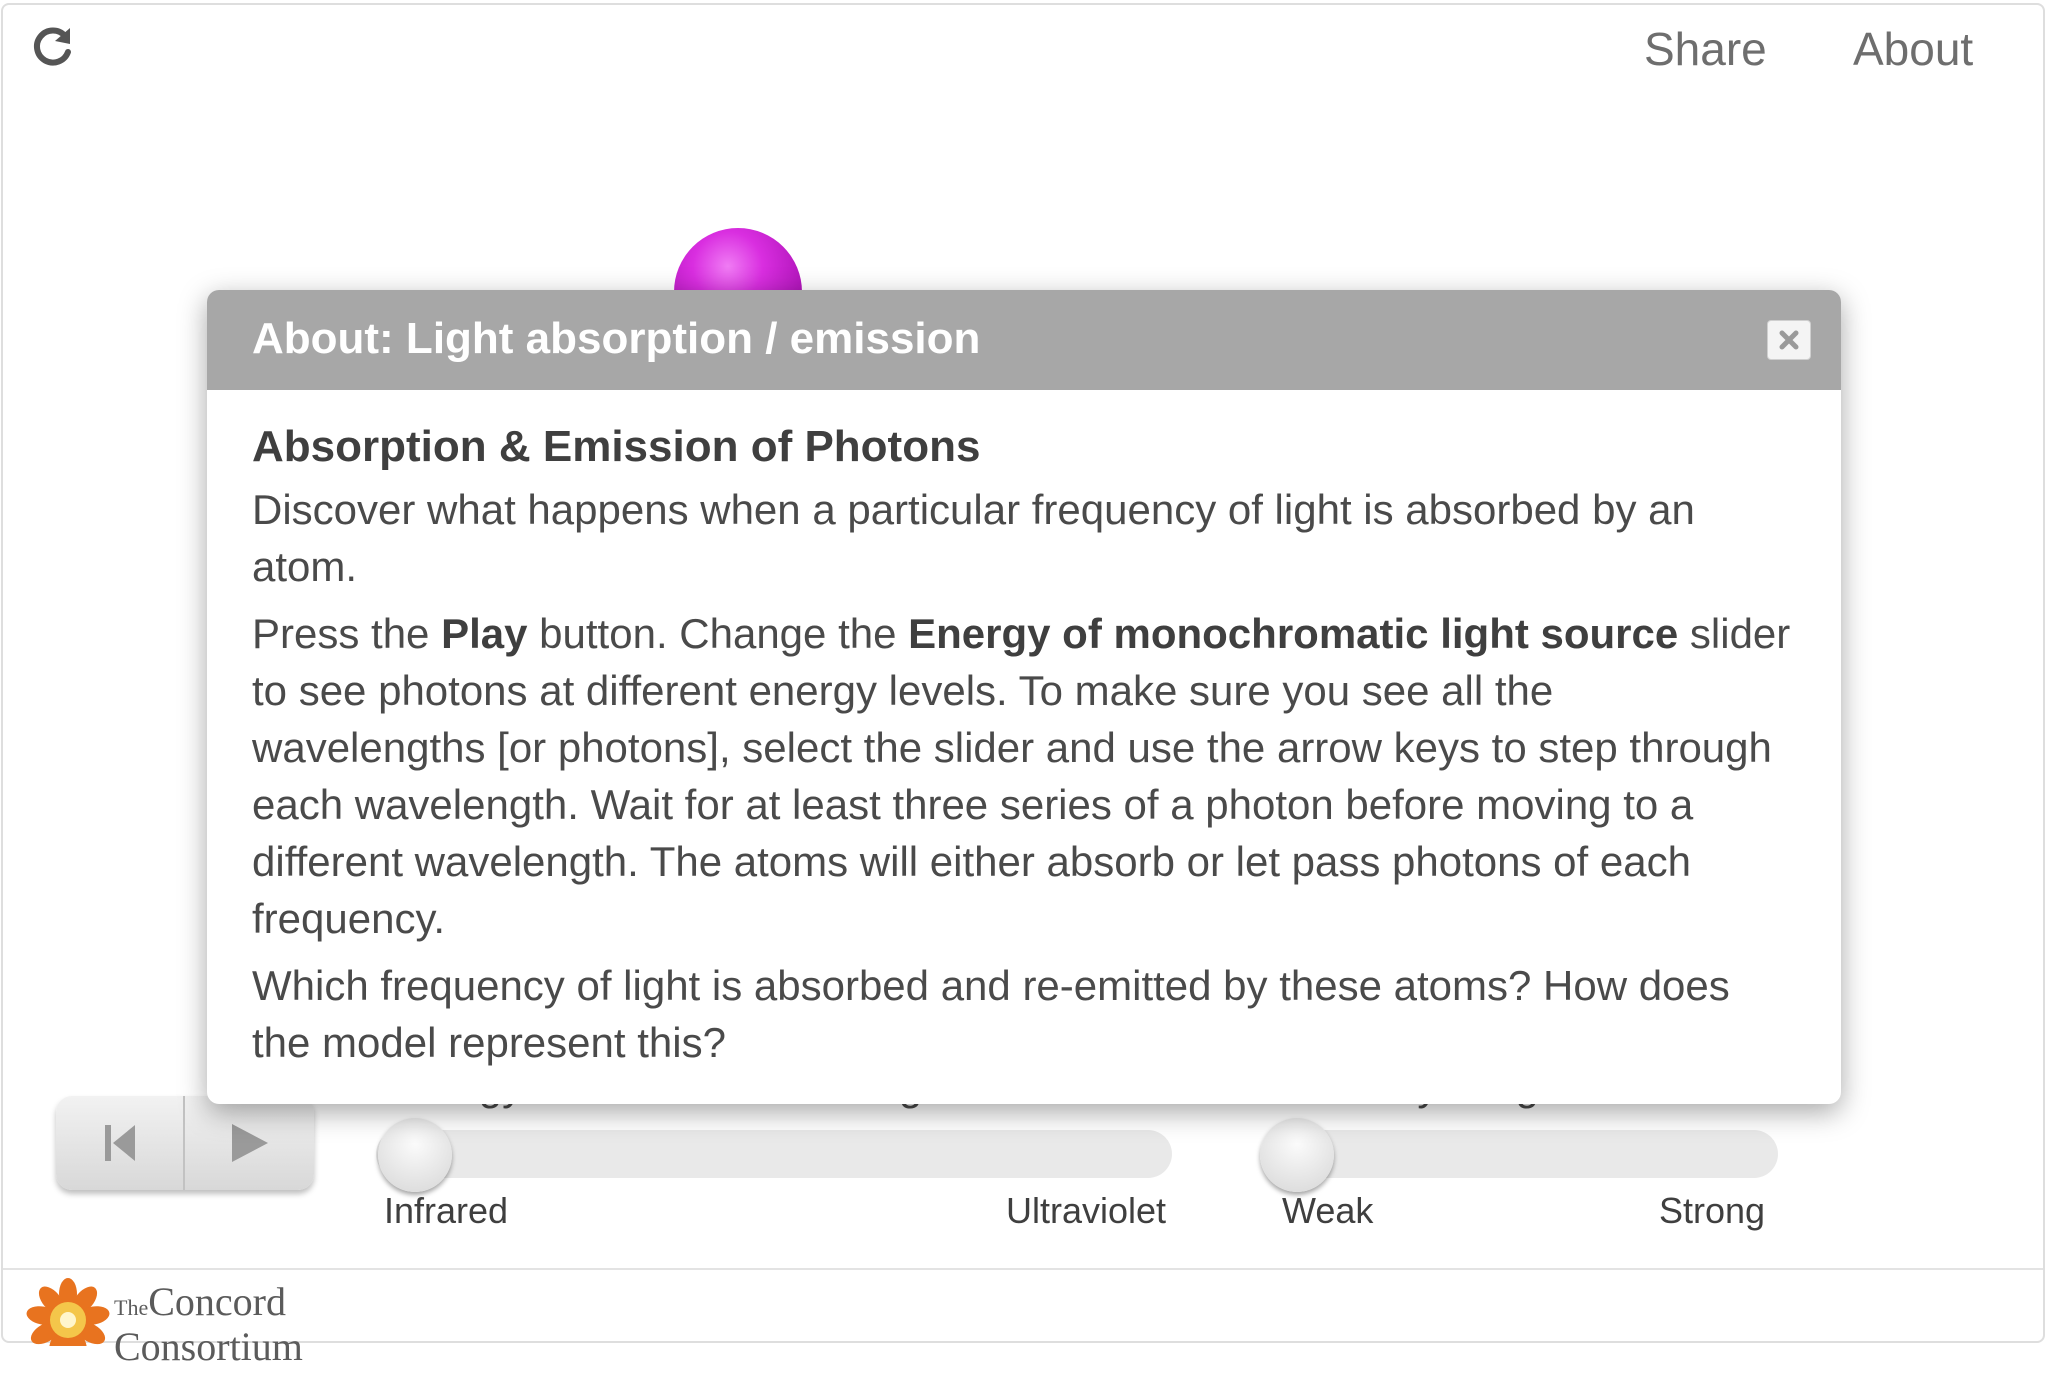 Image resolution: width=2048 pixels, height=1374 pixels. What do you see at coordinates (208, 1324) in the screenshot?
I see `logo-text: TheConcord Consortium` at bounding box center [208, 1324].